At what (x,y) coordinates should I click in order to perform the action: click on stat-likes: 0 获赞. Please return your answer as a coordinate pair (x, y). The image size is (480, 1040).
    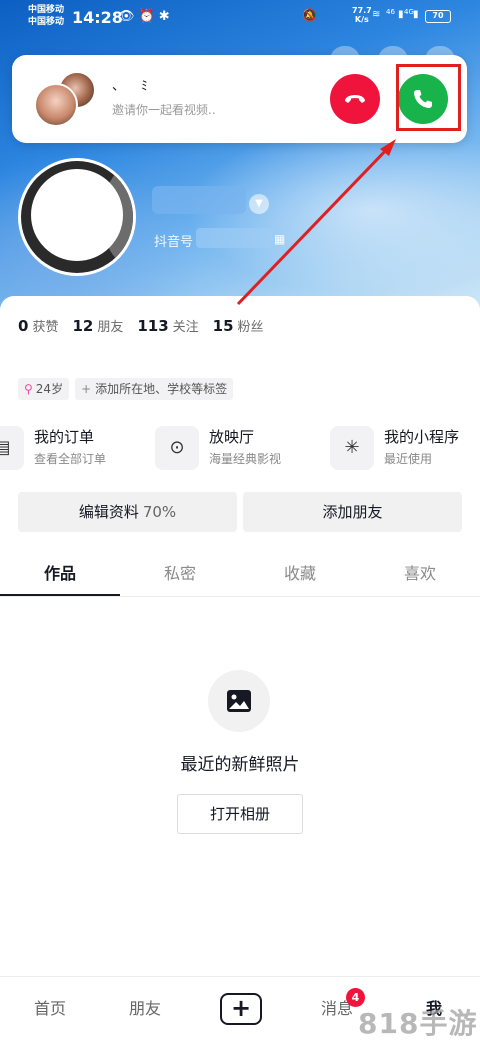
    Looking at the image, I should click on (38, 325).